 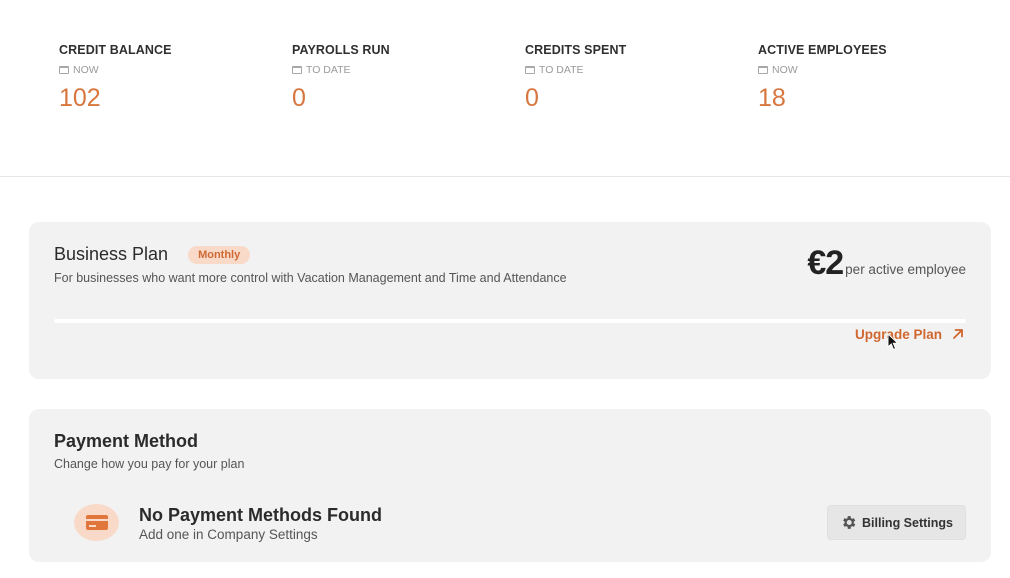 What do you see at coordinates (341, 50) in the screenshot?
I see `stat-label: PAYROLLS RUN` at bounding box center [341, 50].